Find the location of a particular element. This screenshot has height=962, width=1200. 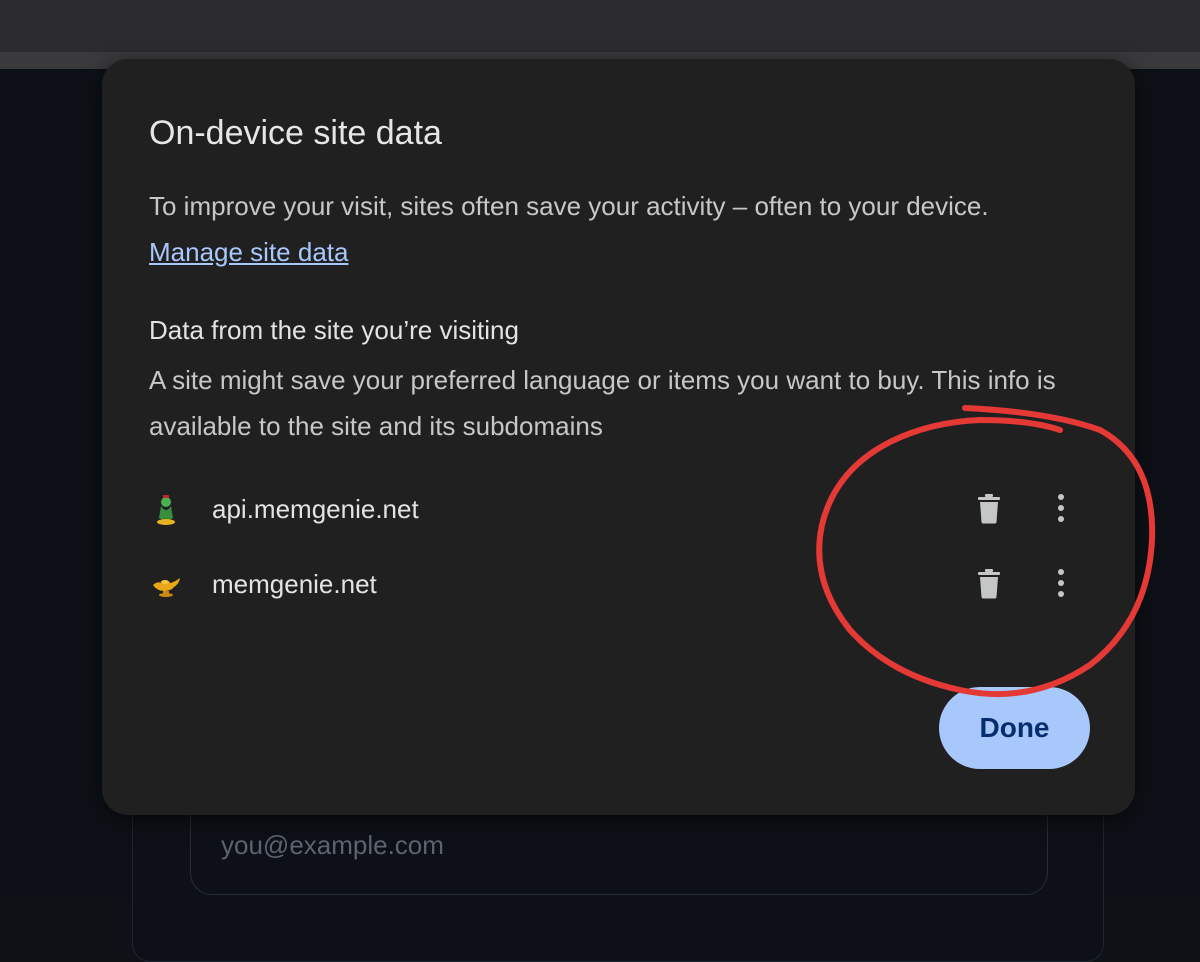

magic-lamp-icon is located at coordinates (166, 584).